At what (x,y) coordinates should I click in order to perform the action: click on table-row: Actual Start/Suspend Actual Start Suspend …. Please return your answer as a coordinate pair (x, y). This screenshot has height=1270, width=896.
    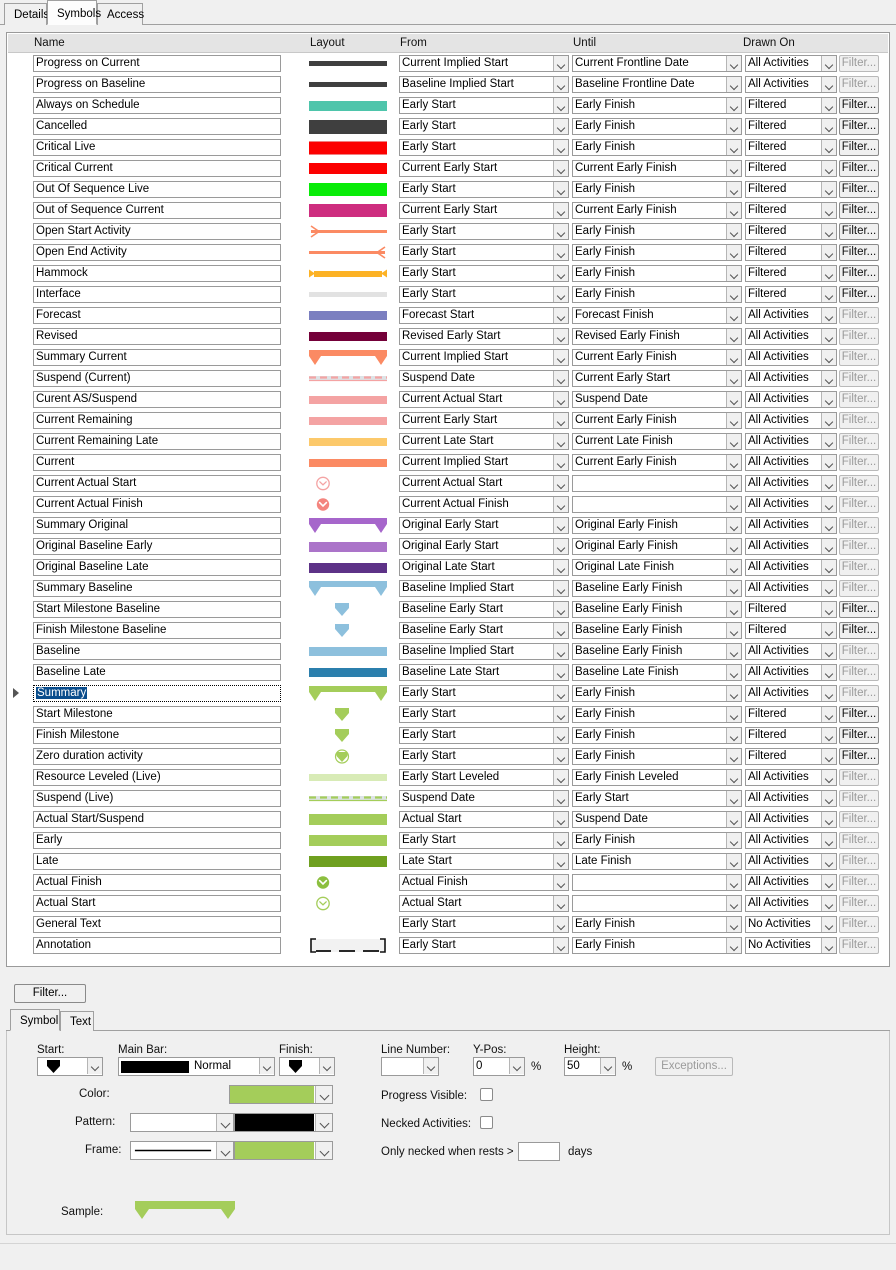
    Looking at the image, I should click on (448, 819).